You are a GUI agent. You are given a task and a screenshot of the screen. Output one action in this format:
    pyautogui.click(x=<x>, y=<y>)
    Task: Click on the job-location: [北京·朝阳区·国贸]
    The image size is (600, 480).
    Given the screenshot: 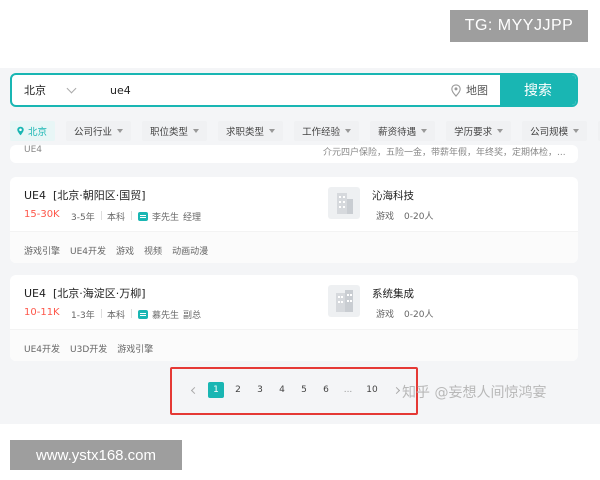 What is the action you would take?
    pyautogui.click(x=99, y=195)
    